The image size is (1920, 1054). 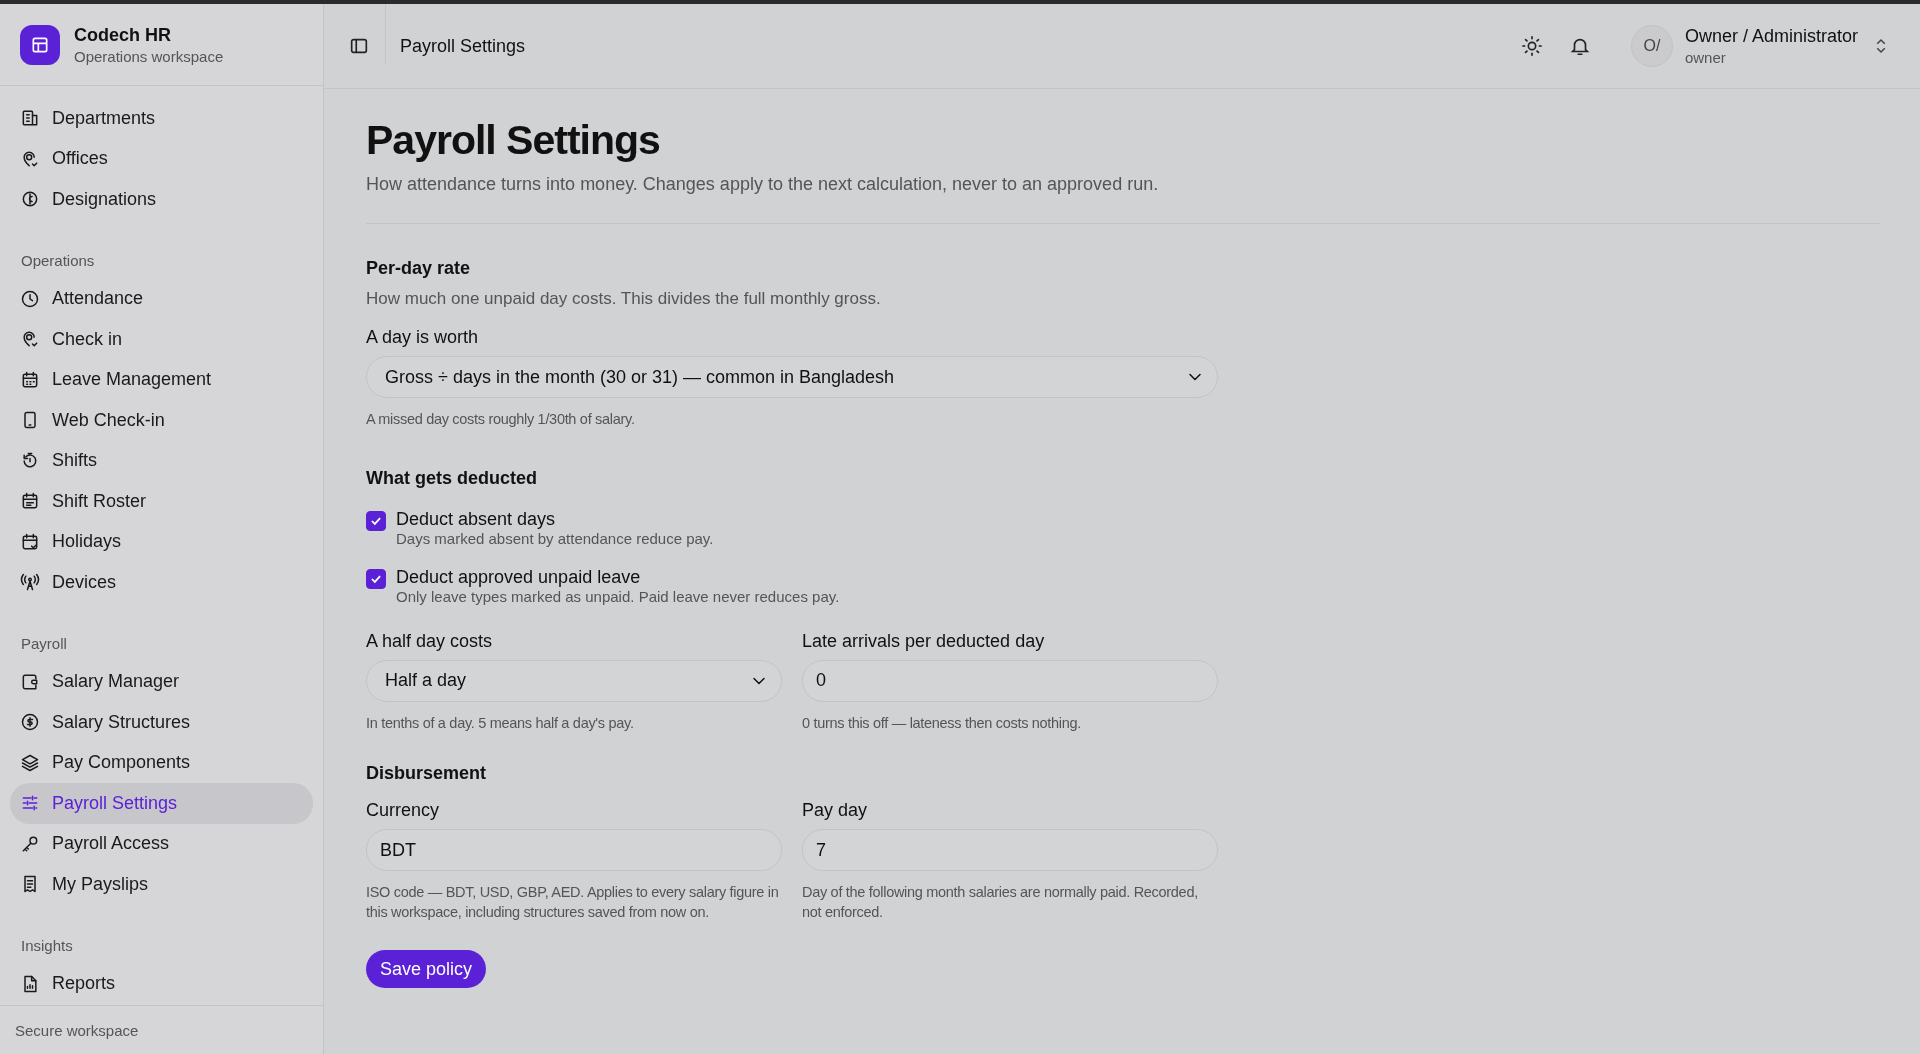 I want to click on sidebar-item: Offices, so click(x=161, y=158).